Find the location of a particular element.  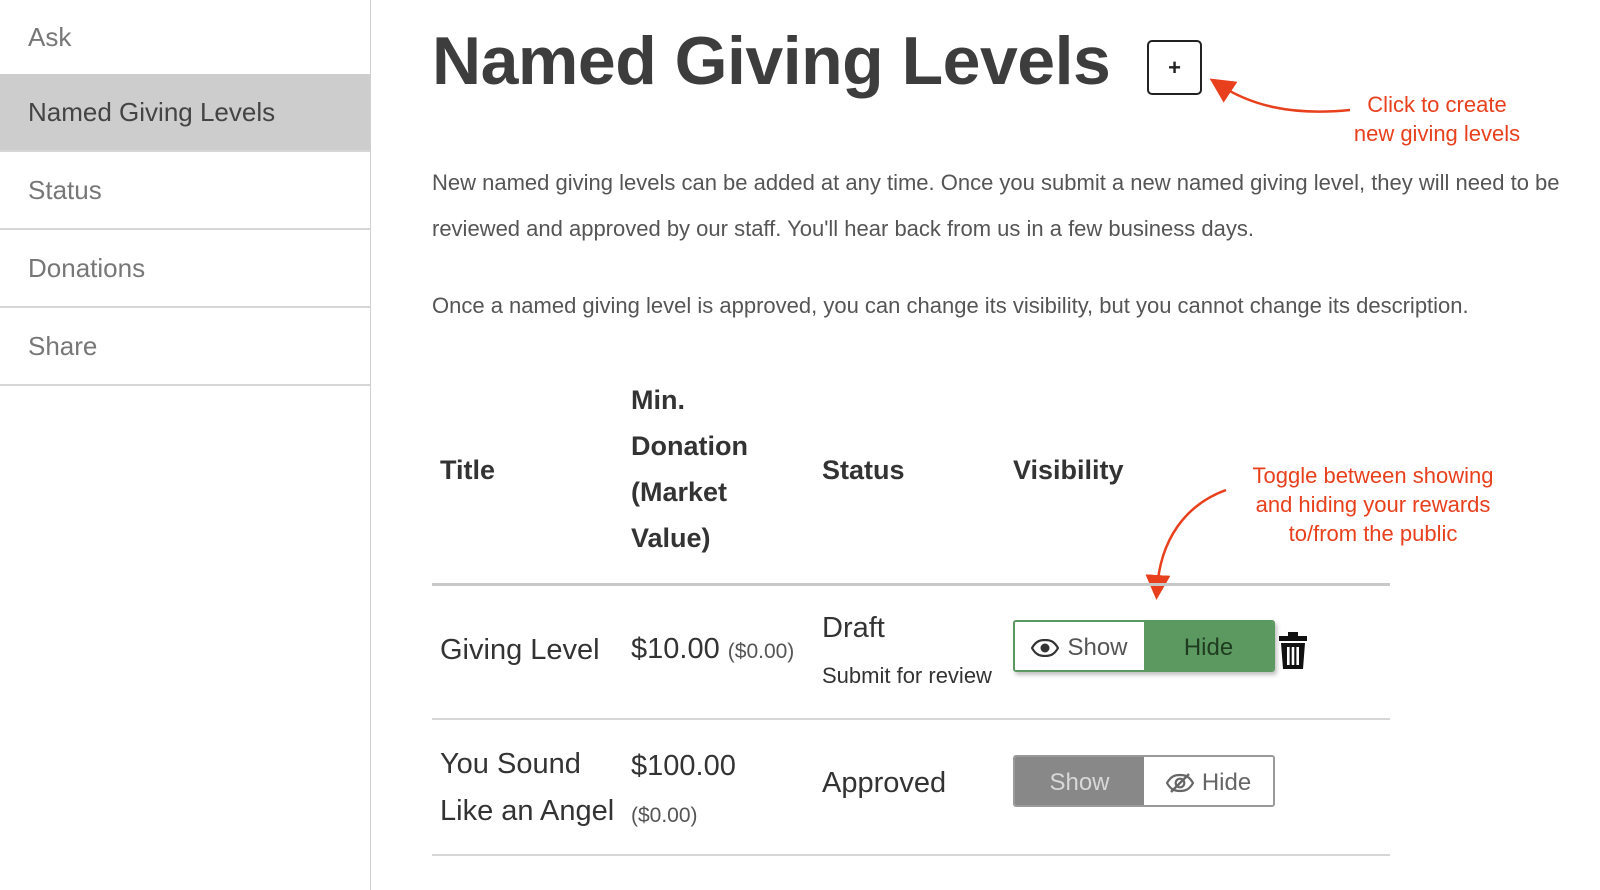

sidebar-item-label: Ask is located at coordinates (50, 36).